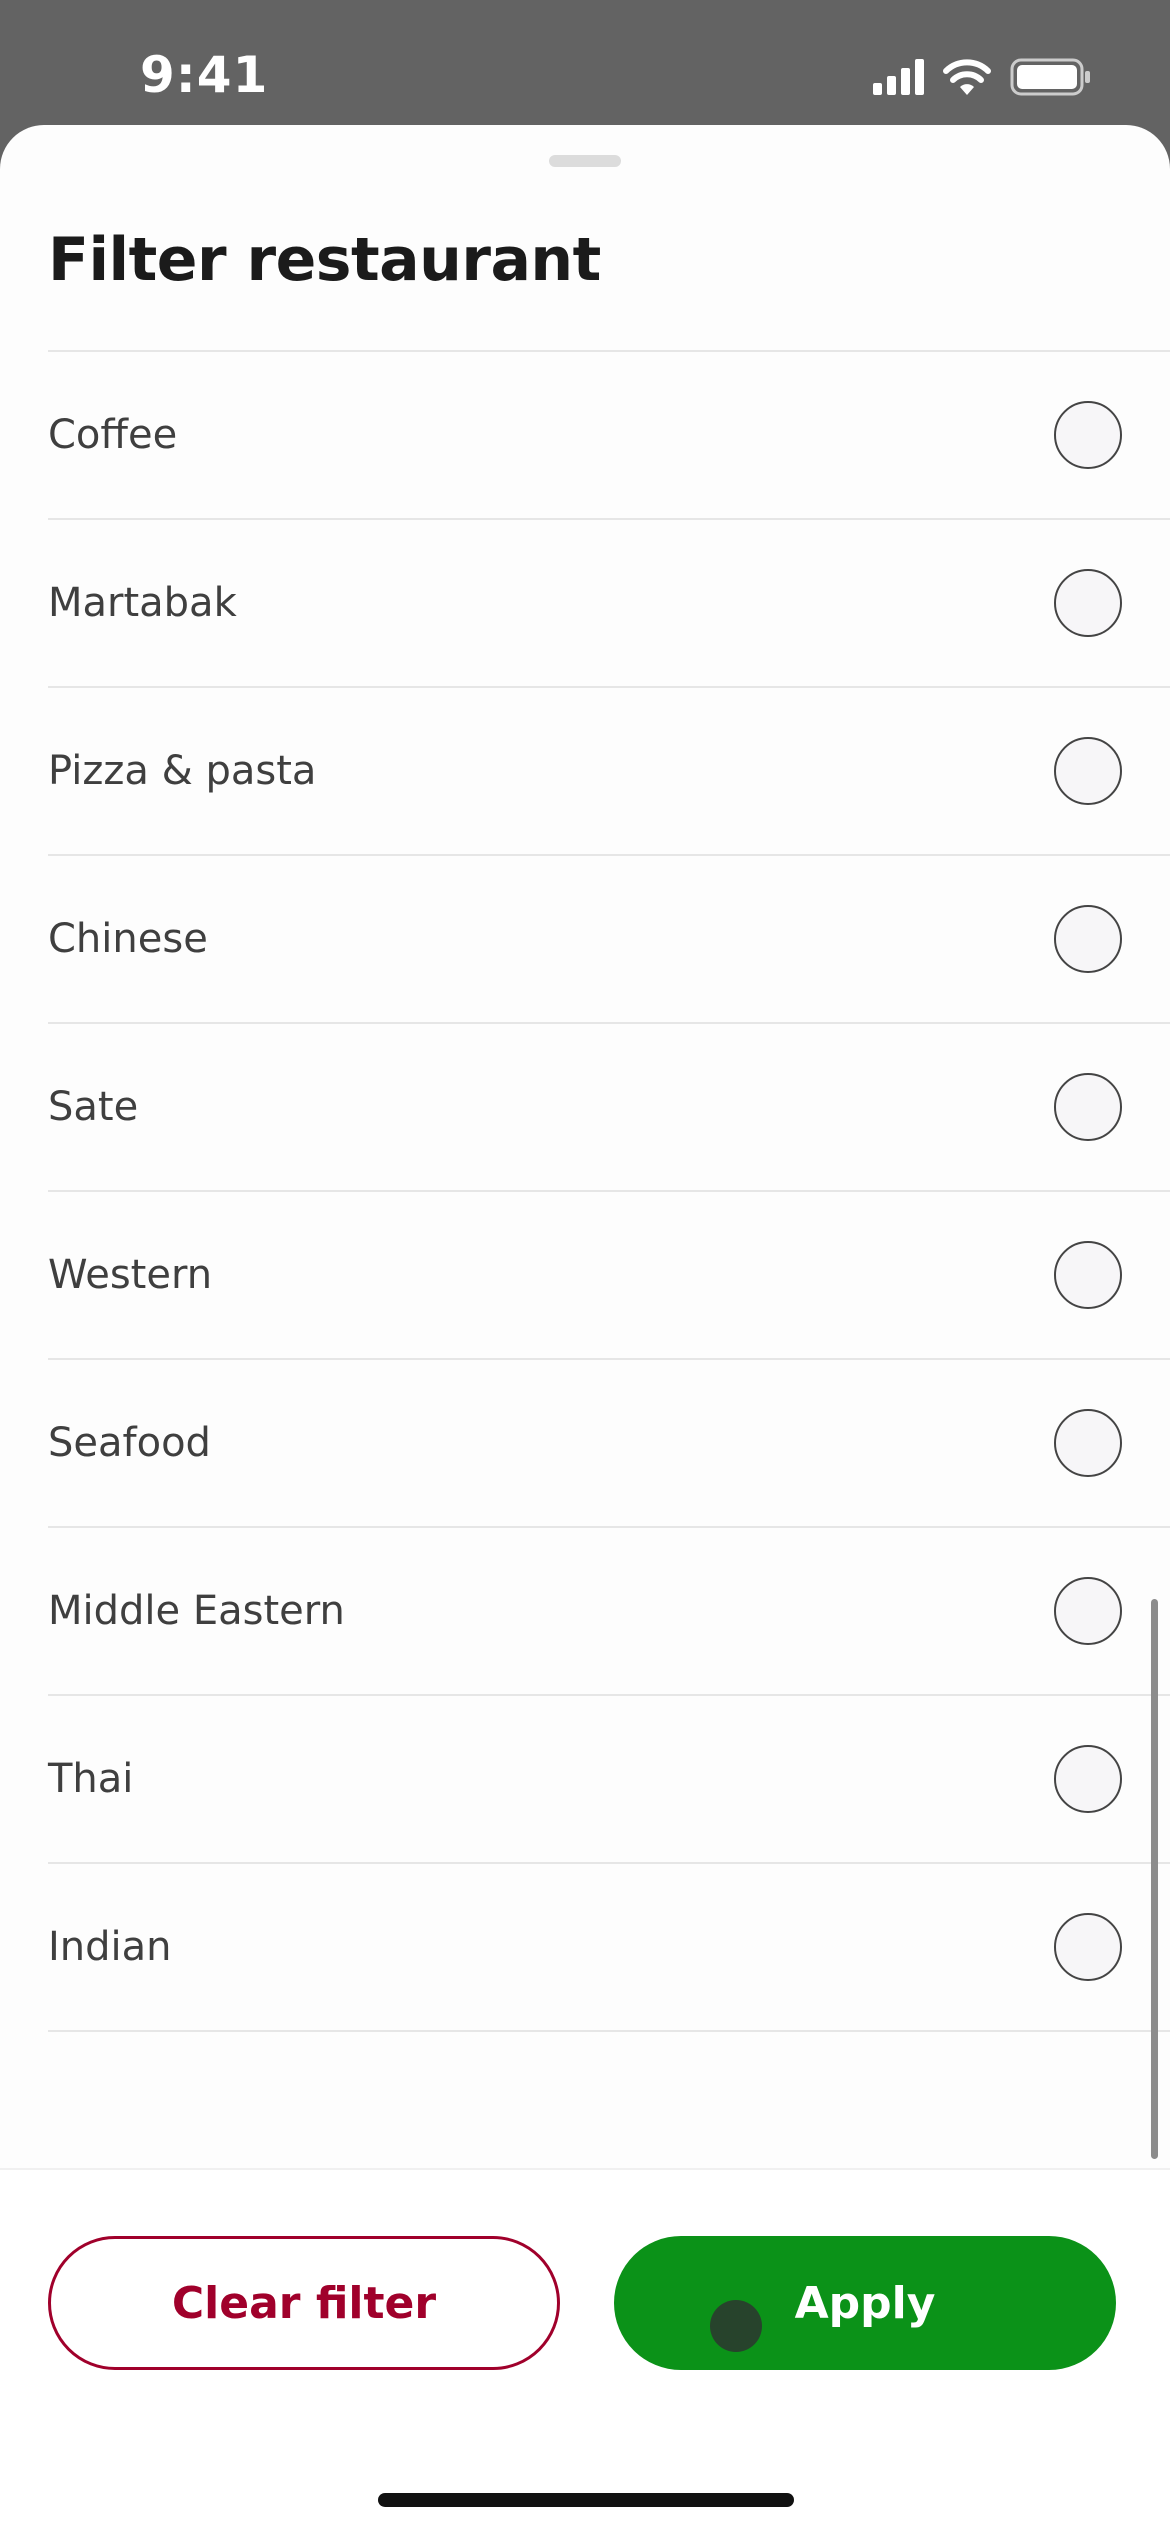 Image resolution: width=1170 pixels, height=2534 pixels. I want to click on wifi-icon, so click(967, 77).